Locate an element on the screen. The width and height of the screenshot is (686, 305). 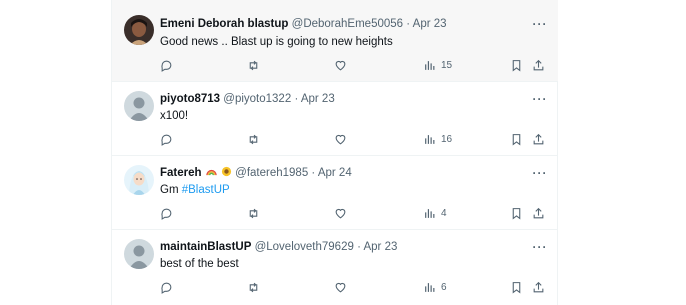
handle: @DeborahEme50056 is located at coordinates (347, 24).